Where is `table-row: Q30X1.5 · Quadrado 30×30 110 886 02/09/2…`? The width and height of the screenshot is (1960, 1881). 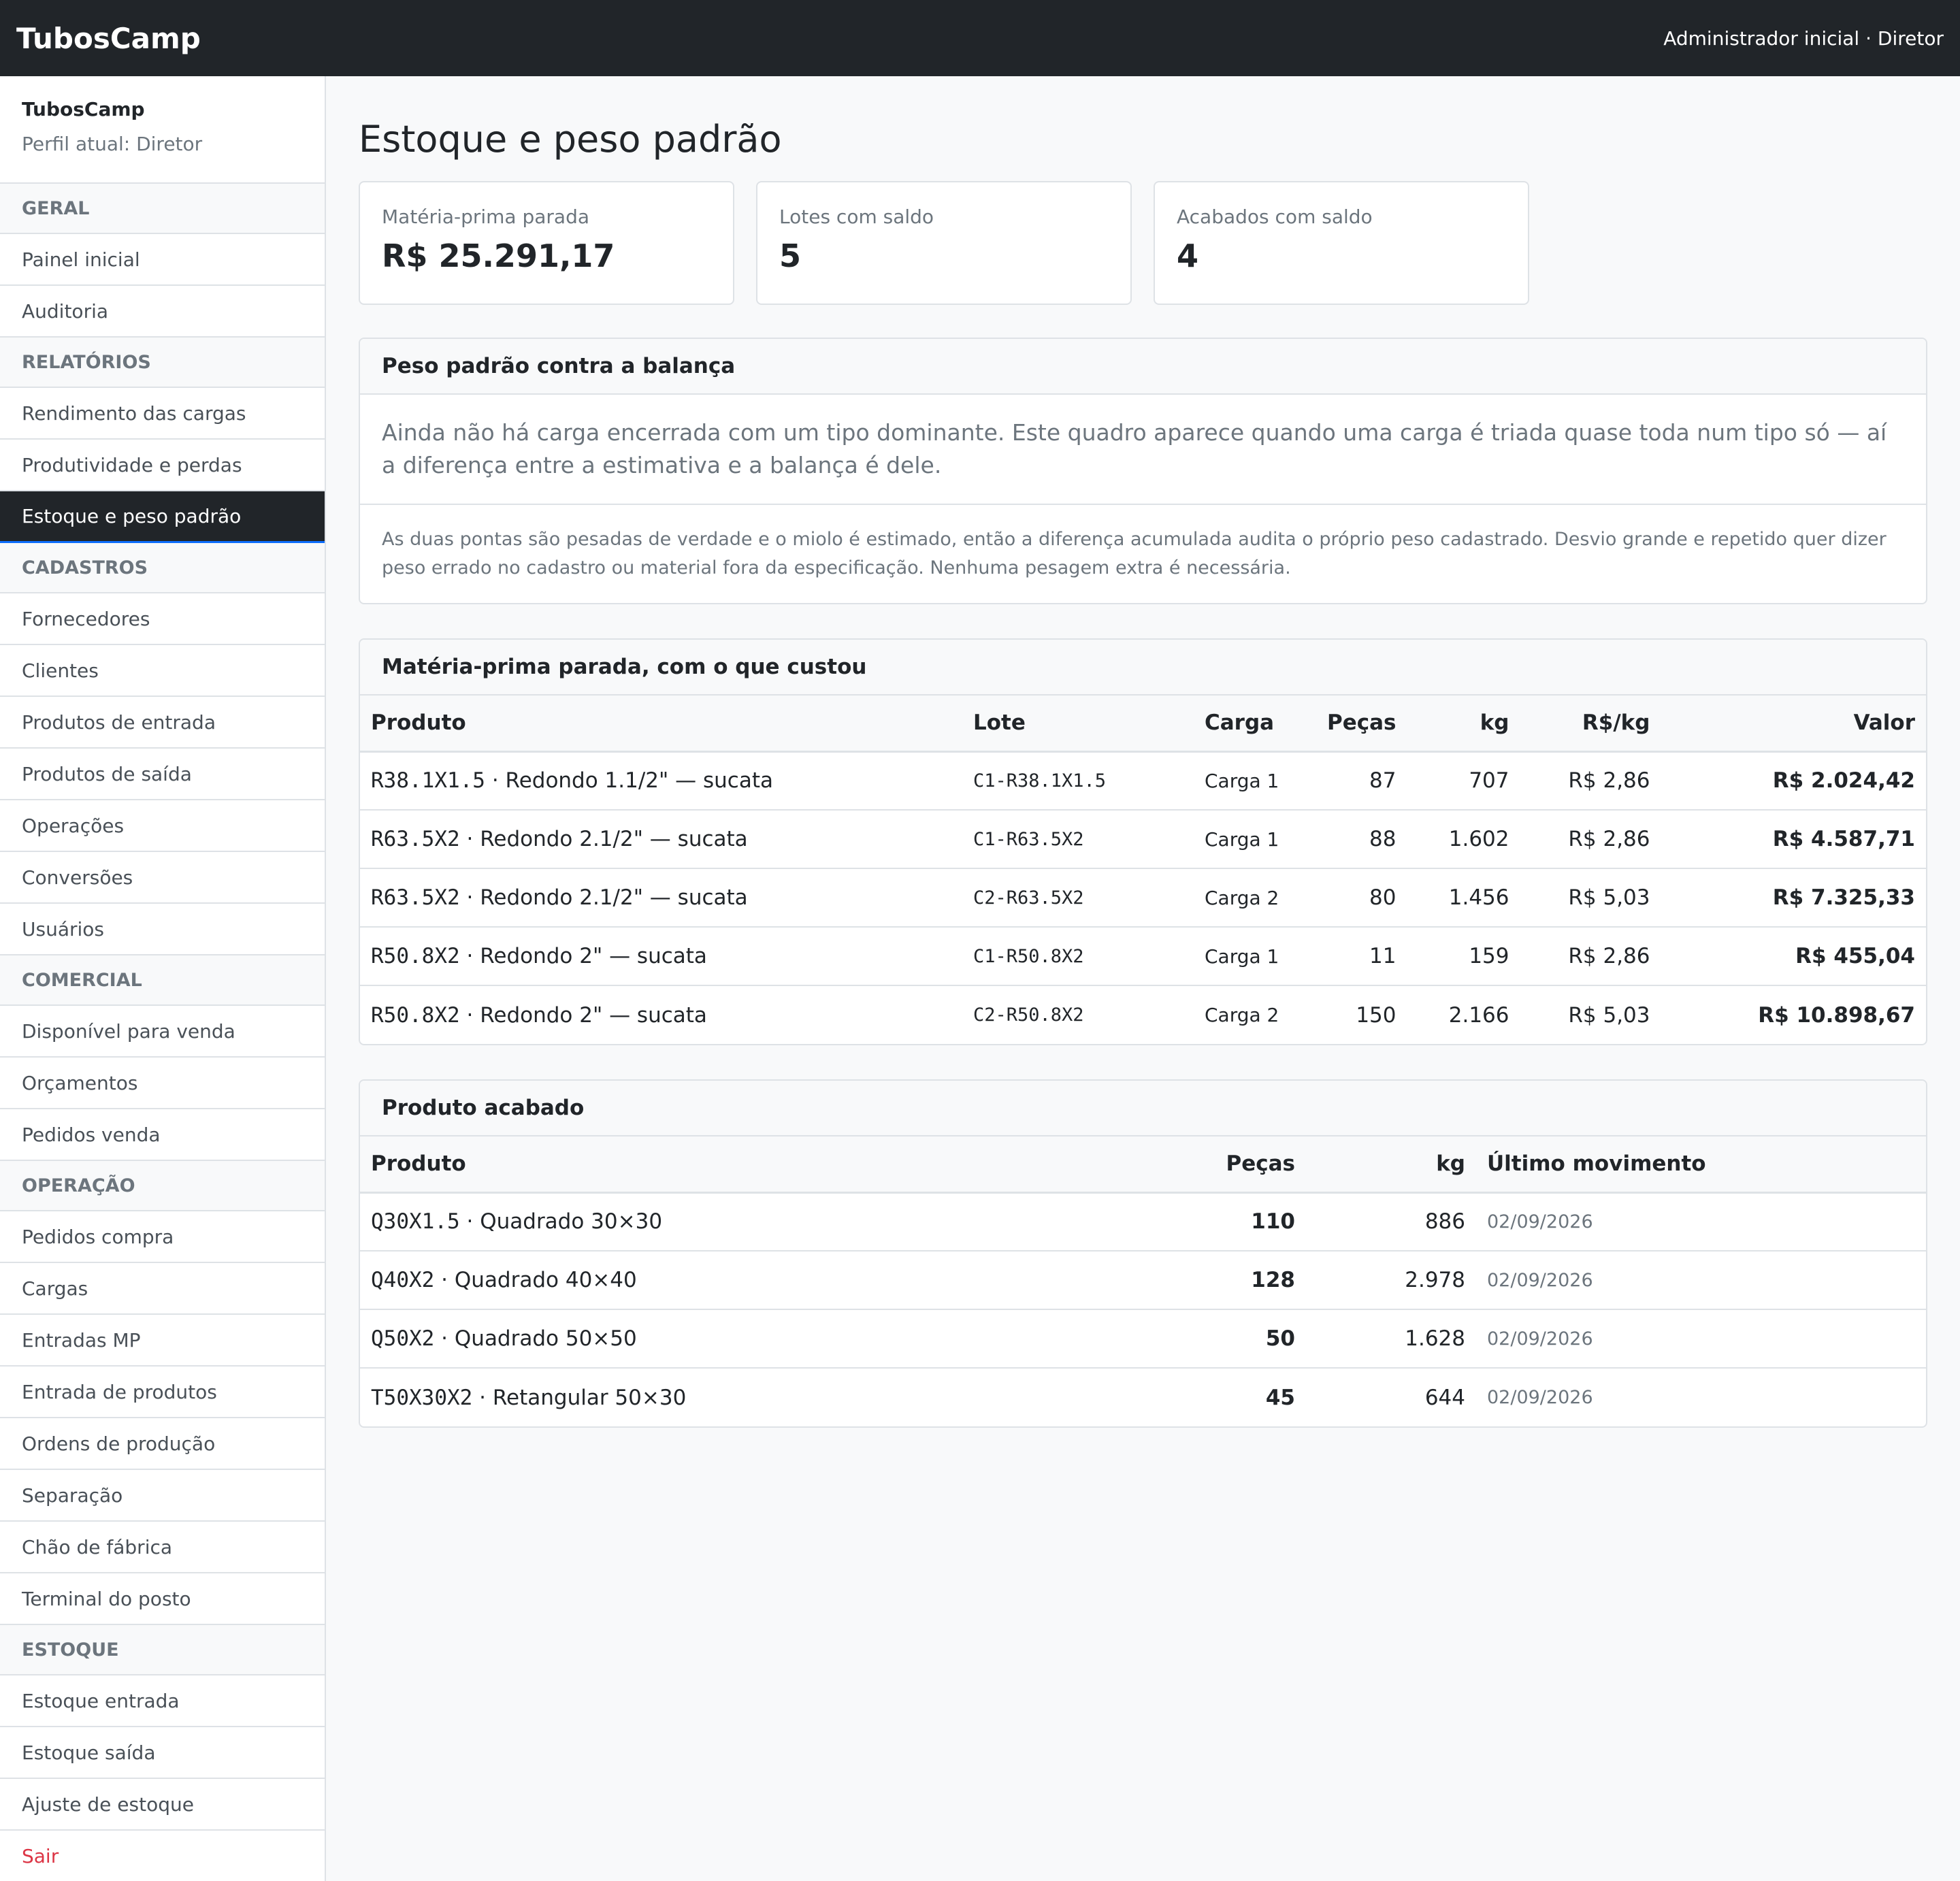
table-row: Q30X1.5 · Quadrado 30×30 110 886 02/09/2… is located at coordinates (1143, 1222).